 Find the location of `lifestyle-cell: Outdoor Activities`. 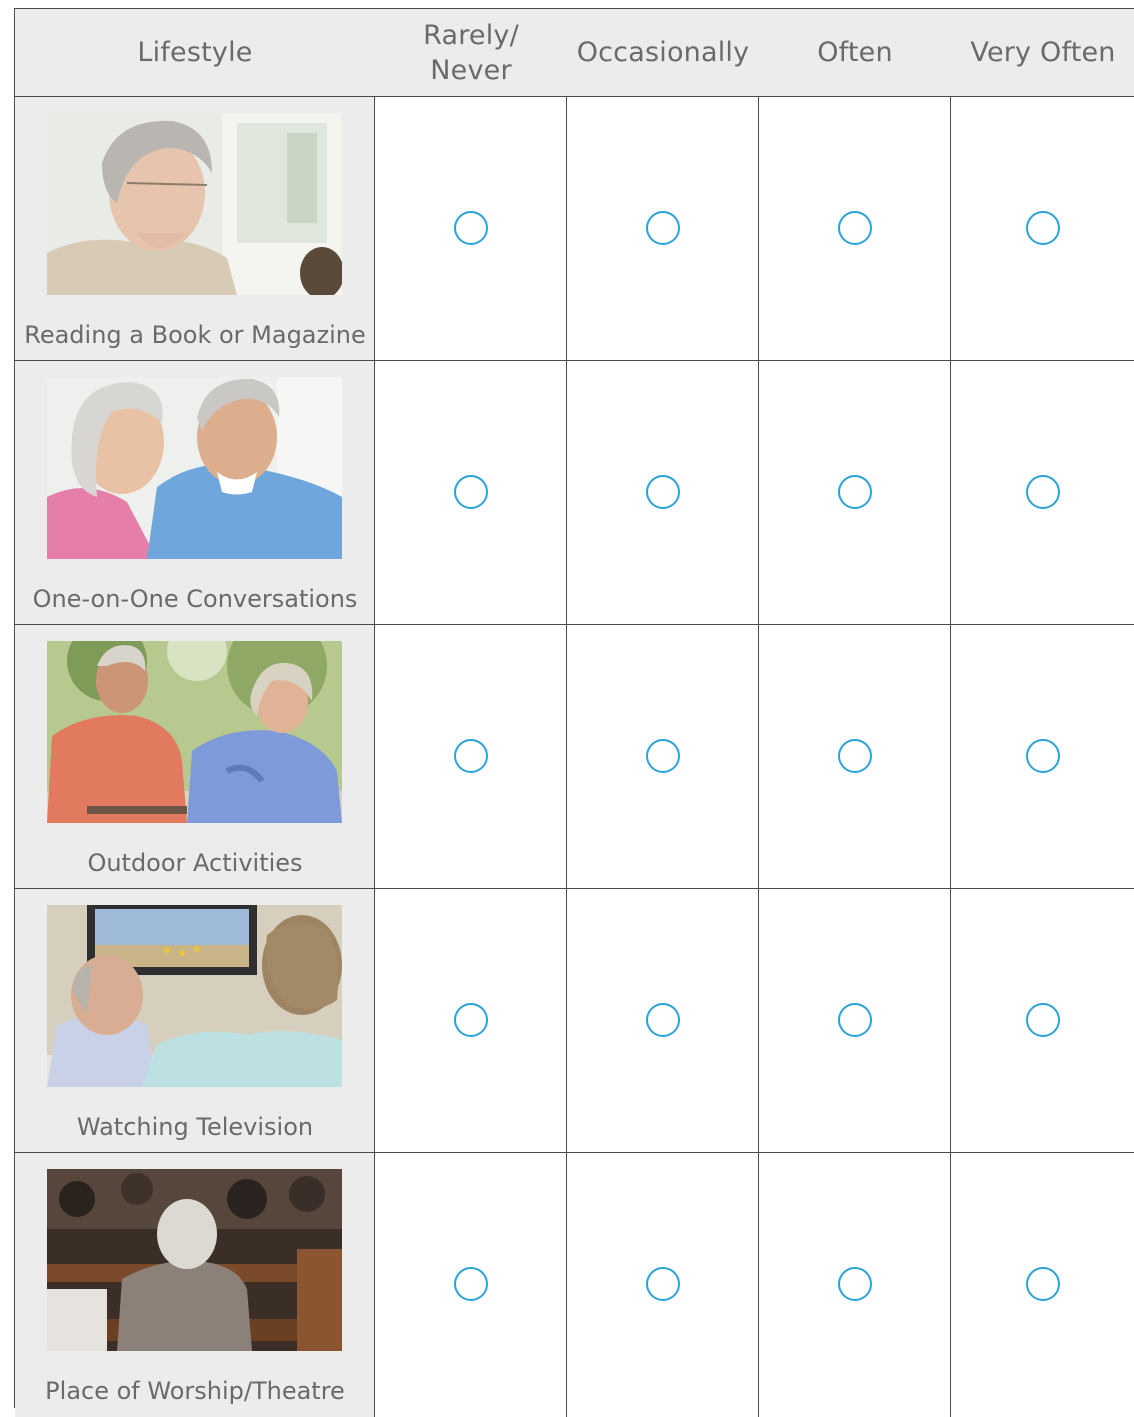

lifestyle-cell: Outdoor Activities is located at coordinates (195, 756).